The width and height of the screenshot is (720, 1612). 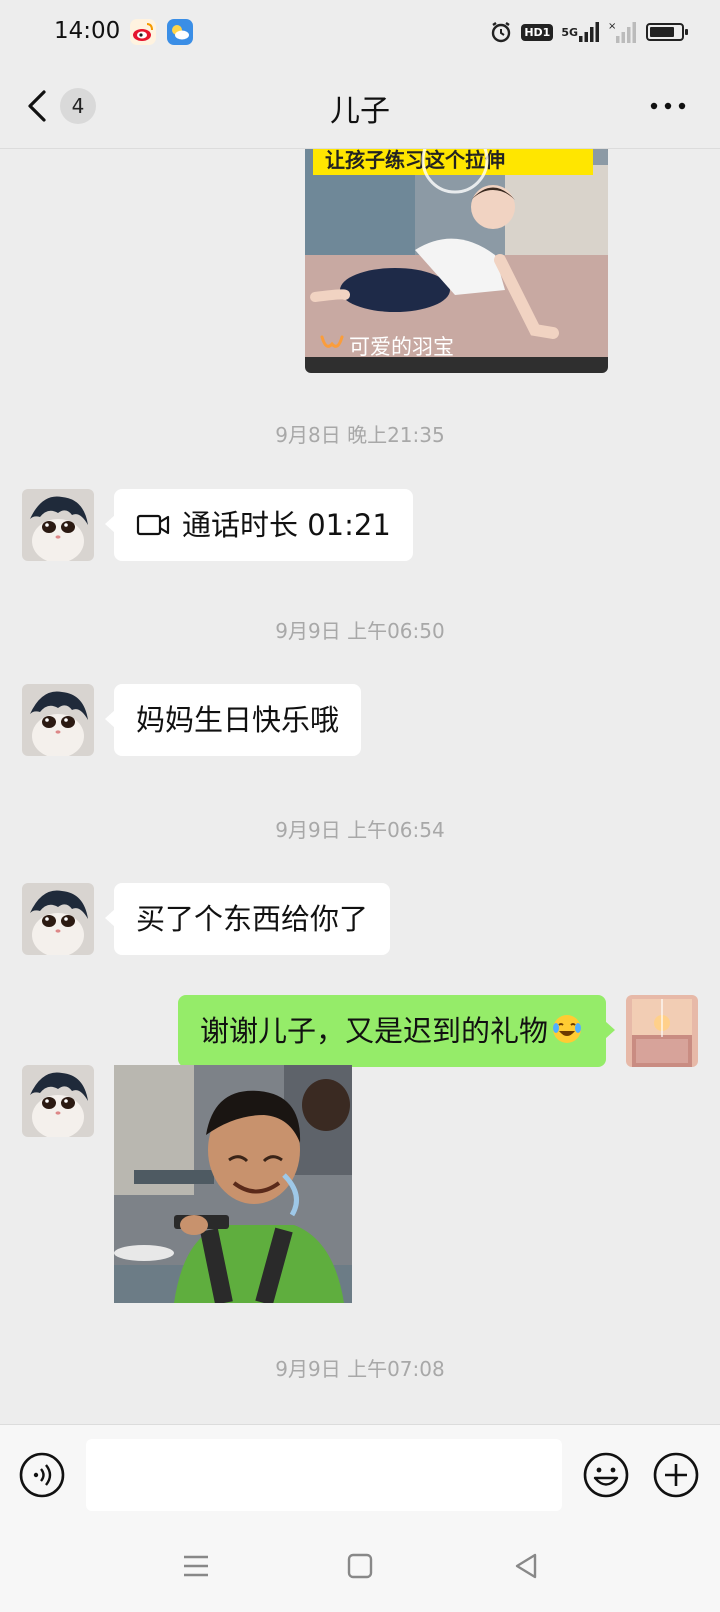 I want to click on emoji-button, so click(x=606, y=1475).